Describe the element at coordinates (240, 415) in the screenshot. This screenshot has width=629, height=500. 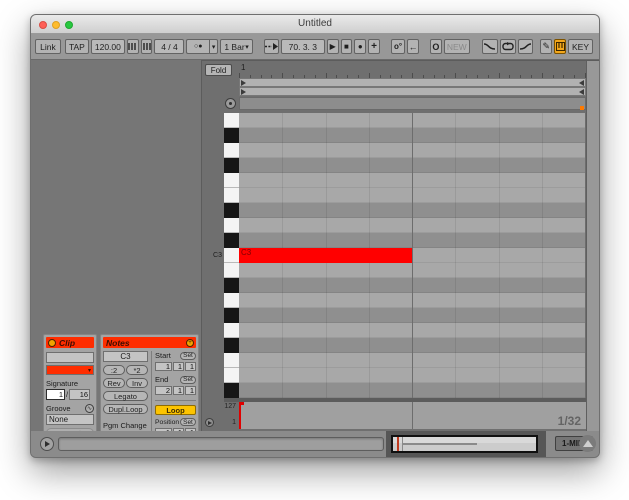
I see `velocity-stem` at that location.